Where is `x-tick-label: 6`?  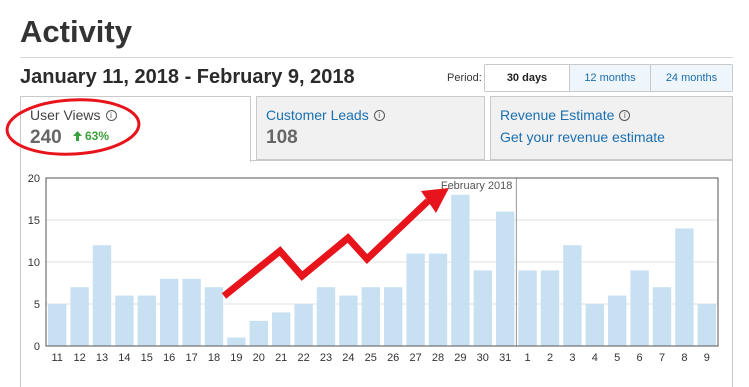 x-tick-label: 6 is located at coordinates (640, 358).